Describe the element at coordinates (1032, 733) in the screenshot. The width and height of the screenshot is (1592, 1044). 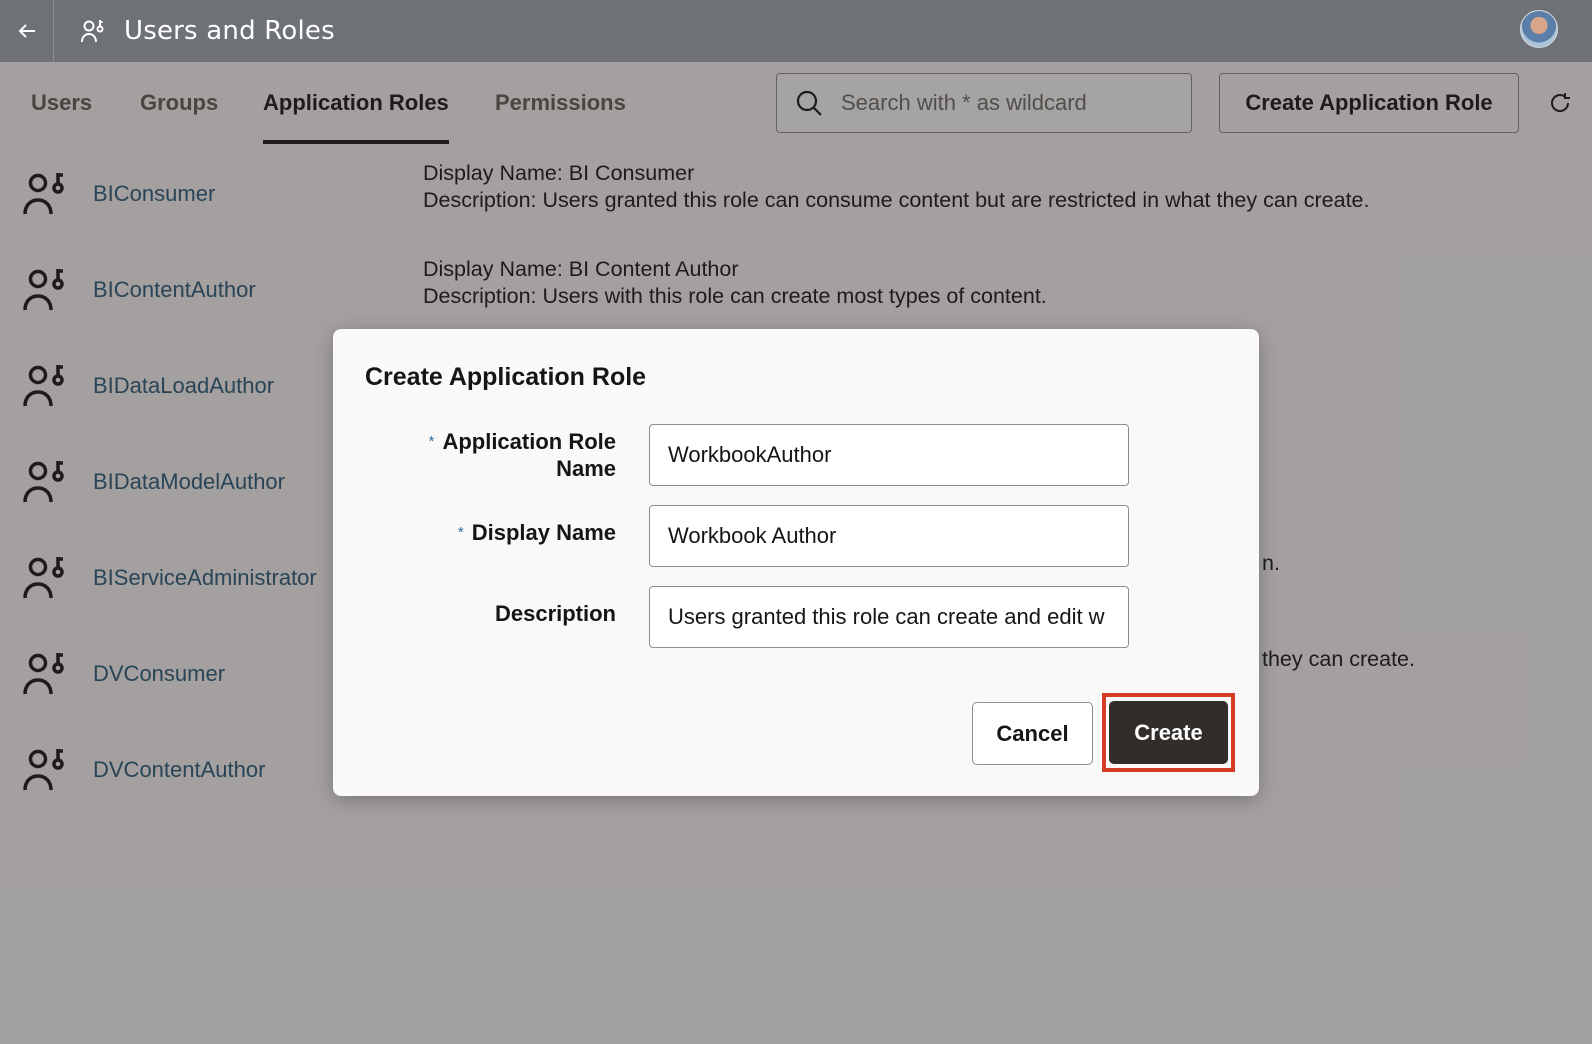
I see `cancel-button: Cancel` at that location.